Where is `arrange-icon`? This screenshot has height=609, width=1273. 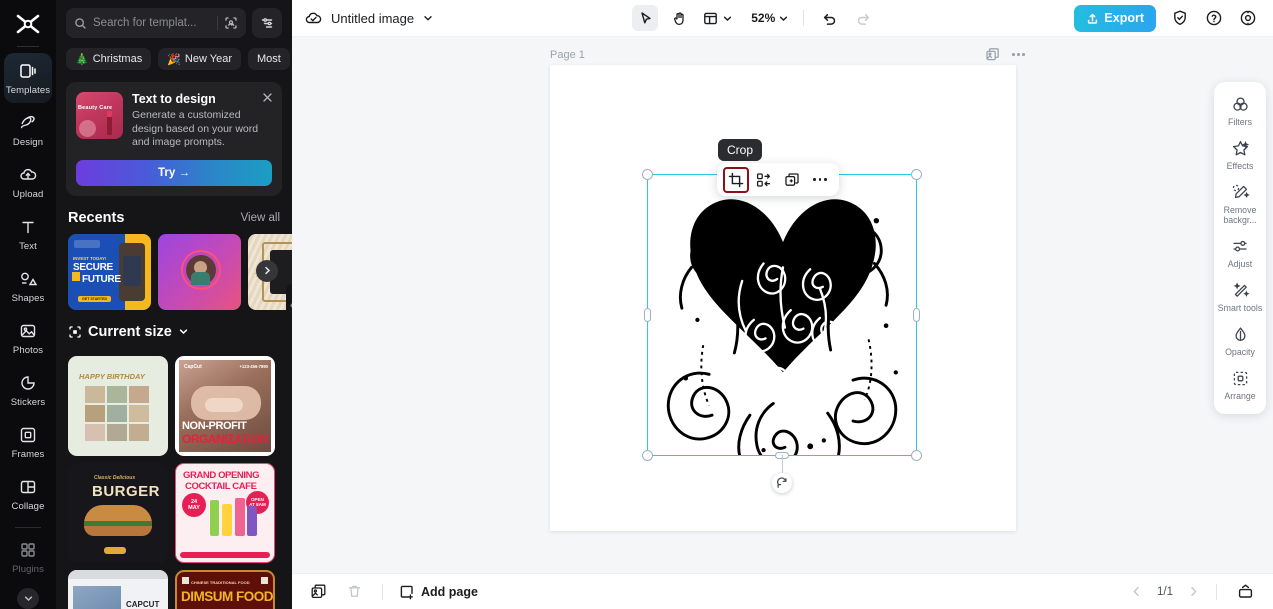 arrange-icon is located at coordinates (1240, 378).